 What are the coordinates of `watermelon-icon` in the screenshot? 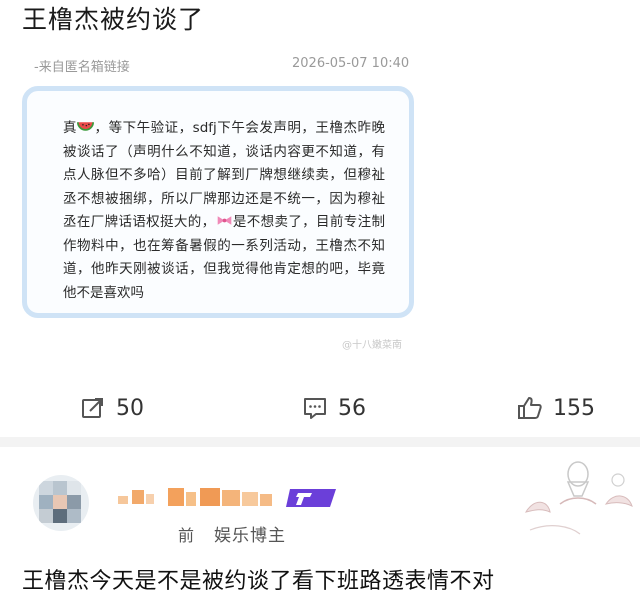 It's located at (86, 126).